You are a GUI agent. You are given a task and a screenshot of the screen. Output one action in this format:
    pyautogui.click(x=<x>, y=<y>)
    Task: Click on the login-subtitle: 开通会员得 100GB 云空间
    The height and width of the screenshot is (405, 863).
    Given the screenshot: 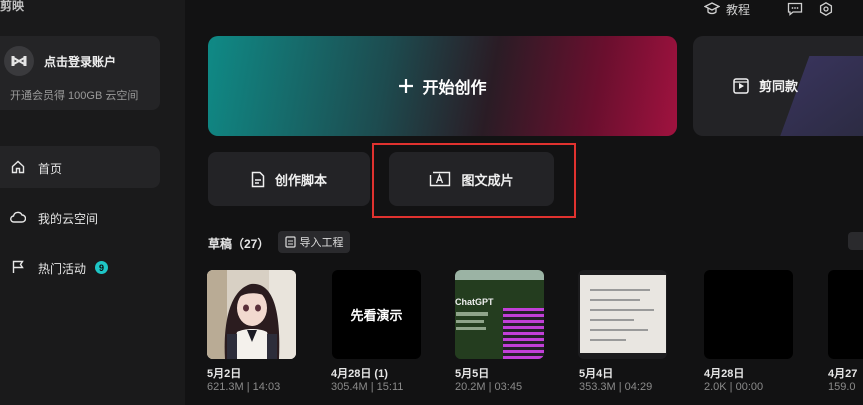 What is the action you would take?
    pyautogui.click(x=74, y=96)
    